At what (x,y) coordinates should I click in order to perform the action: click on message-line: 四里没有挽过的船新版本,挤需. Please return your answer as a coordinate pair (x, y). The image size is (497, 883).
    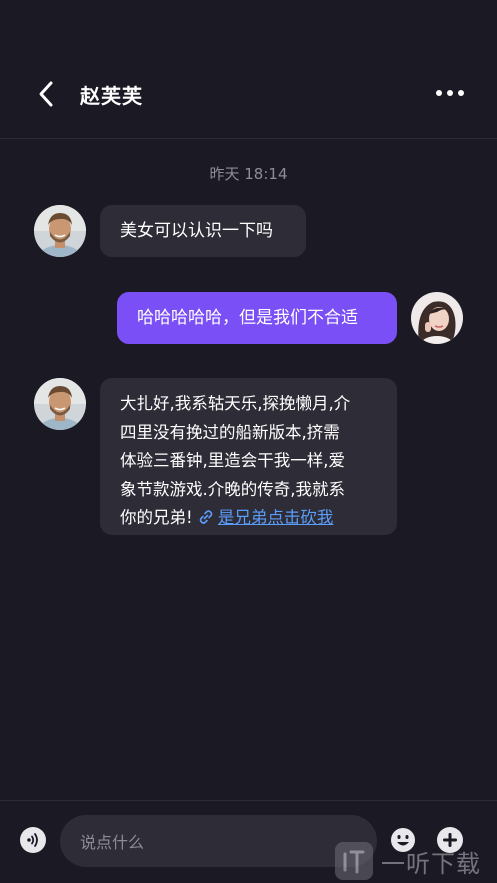
    Looking at the image, I should click on (230, 432).